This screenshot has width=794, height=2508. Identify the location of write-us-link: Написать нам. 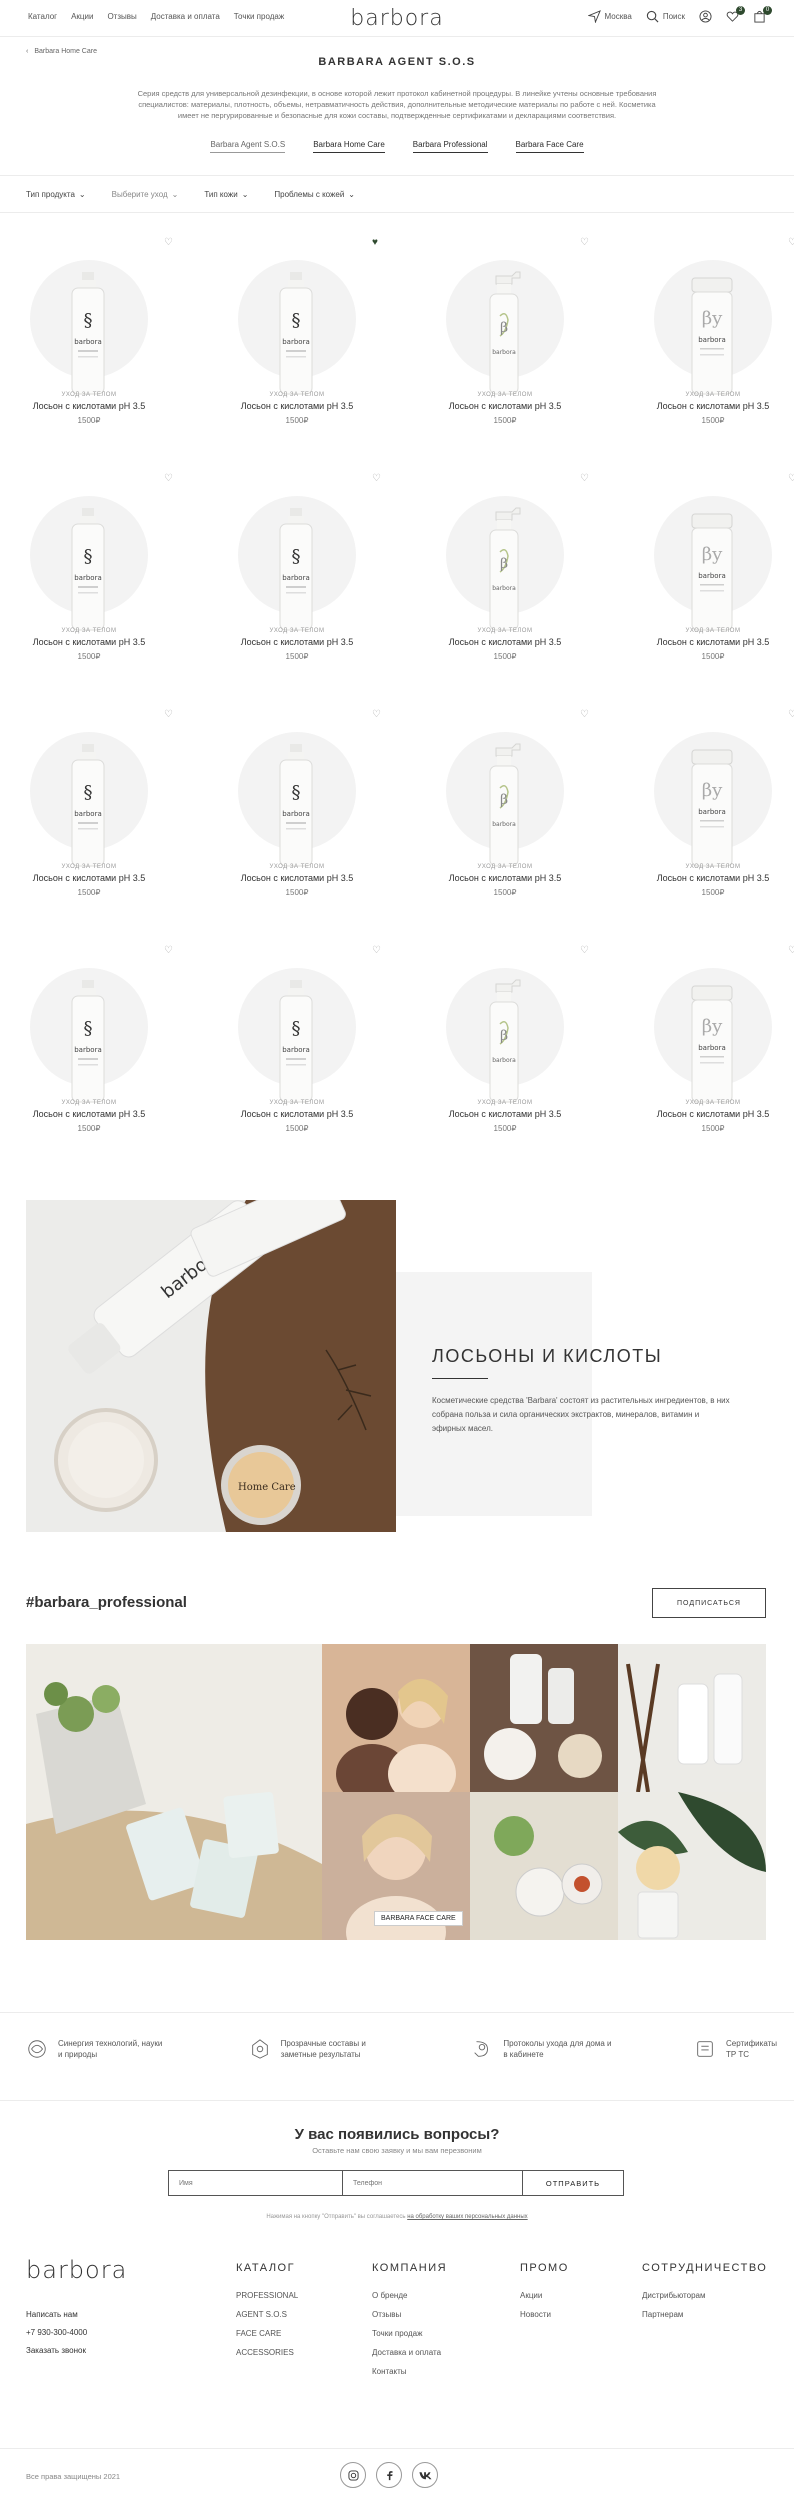
(56, 2315).